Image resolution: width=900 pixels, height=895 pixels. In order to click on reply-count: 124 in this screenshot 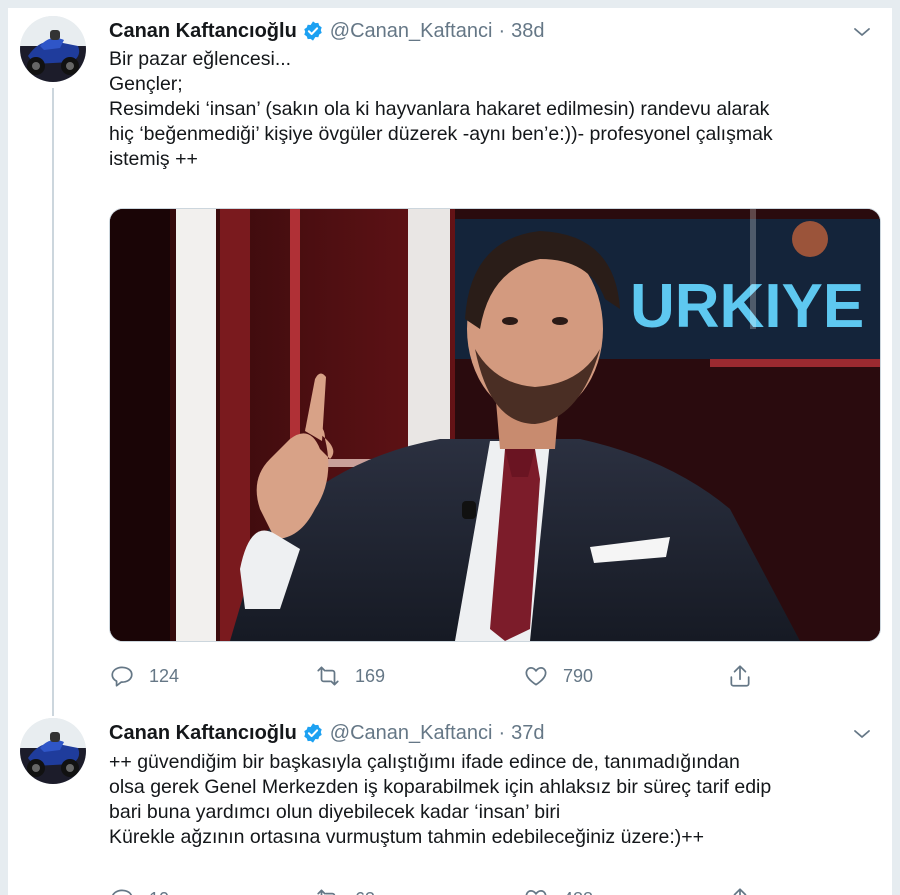, I will do `click(164, 675)`.